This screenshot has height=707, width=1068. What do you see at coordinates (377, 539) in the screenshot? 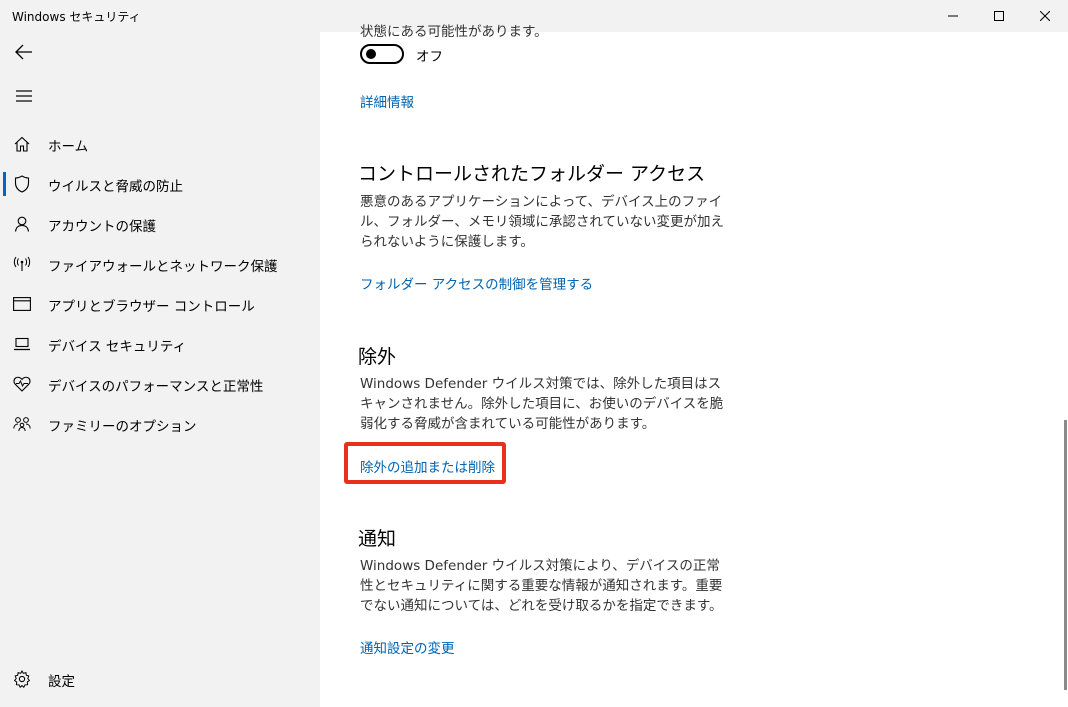
I see `section-title-notifications: 通知` at bounding box center [377, 539].